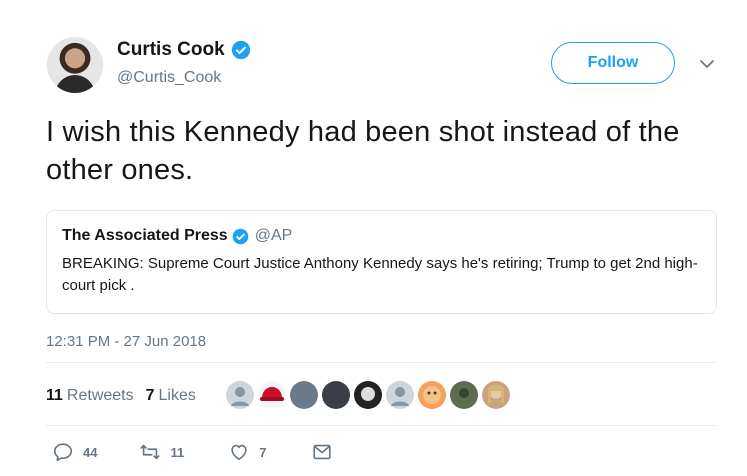  I want to click on reply-count: 44, so click(90, 452).